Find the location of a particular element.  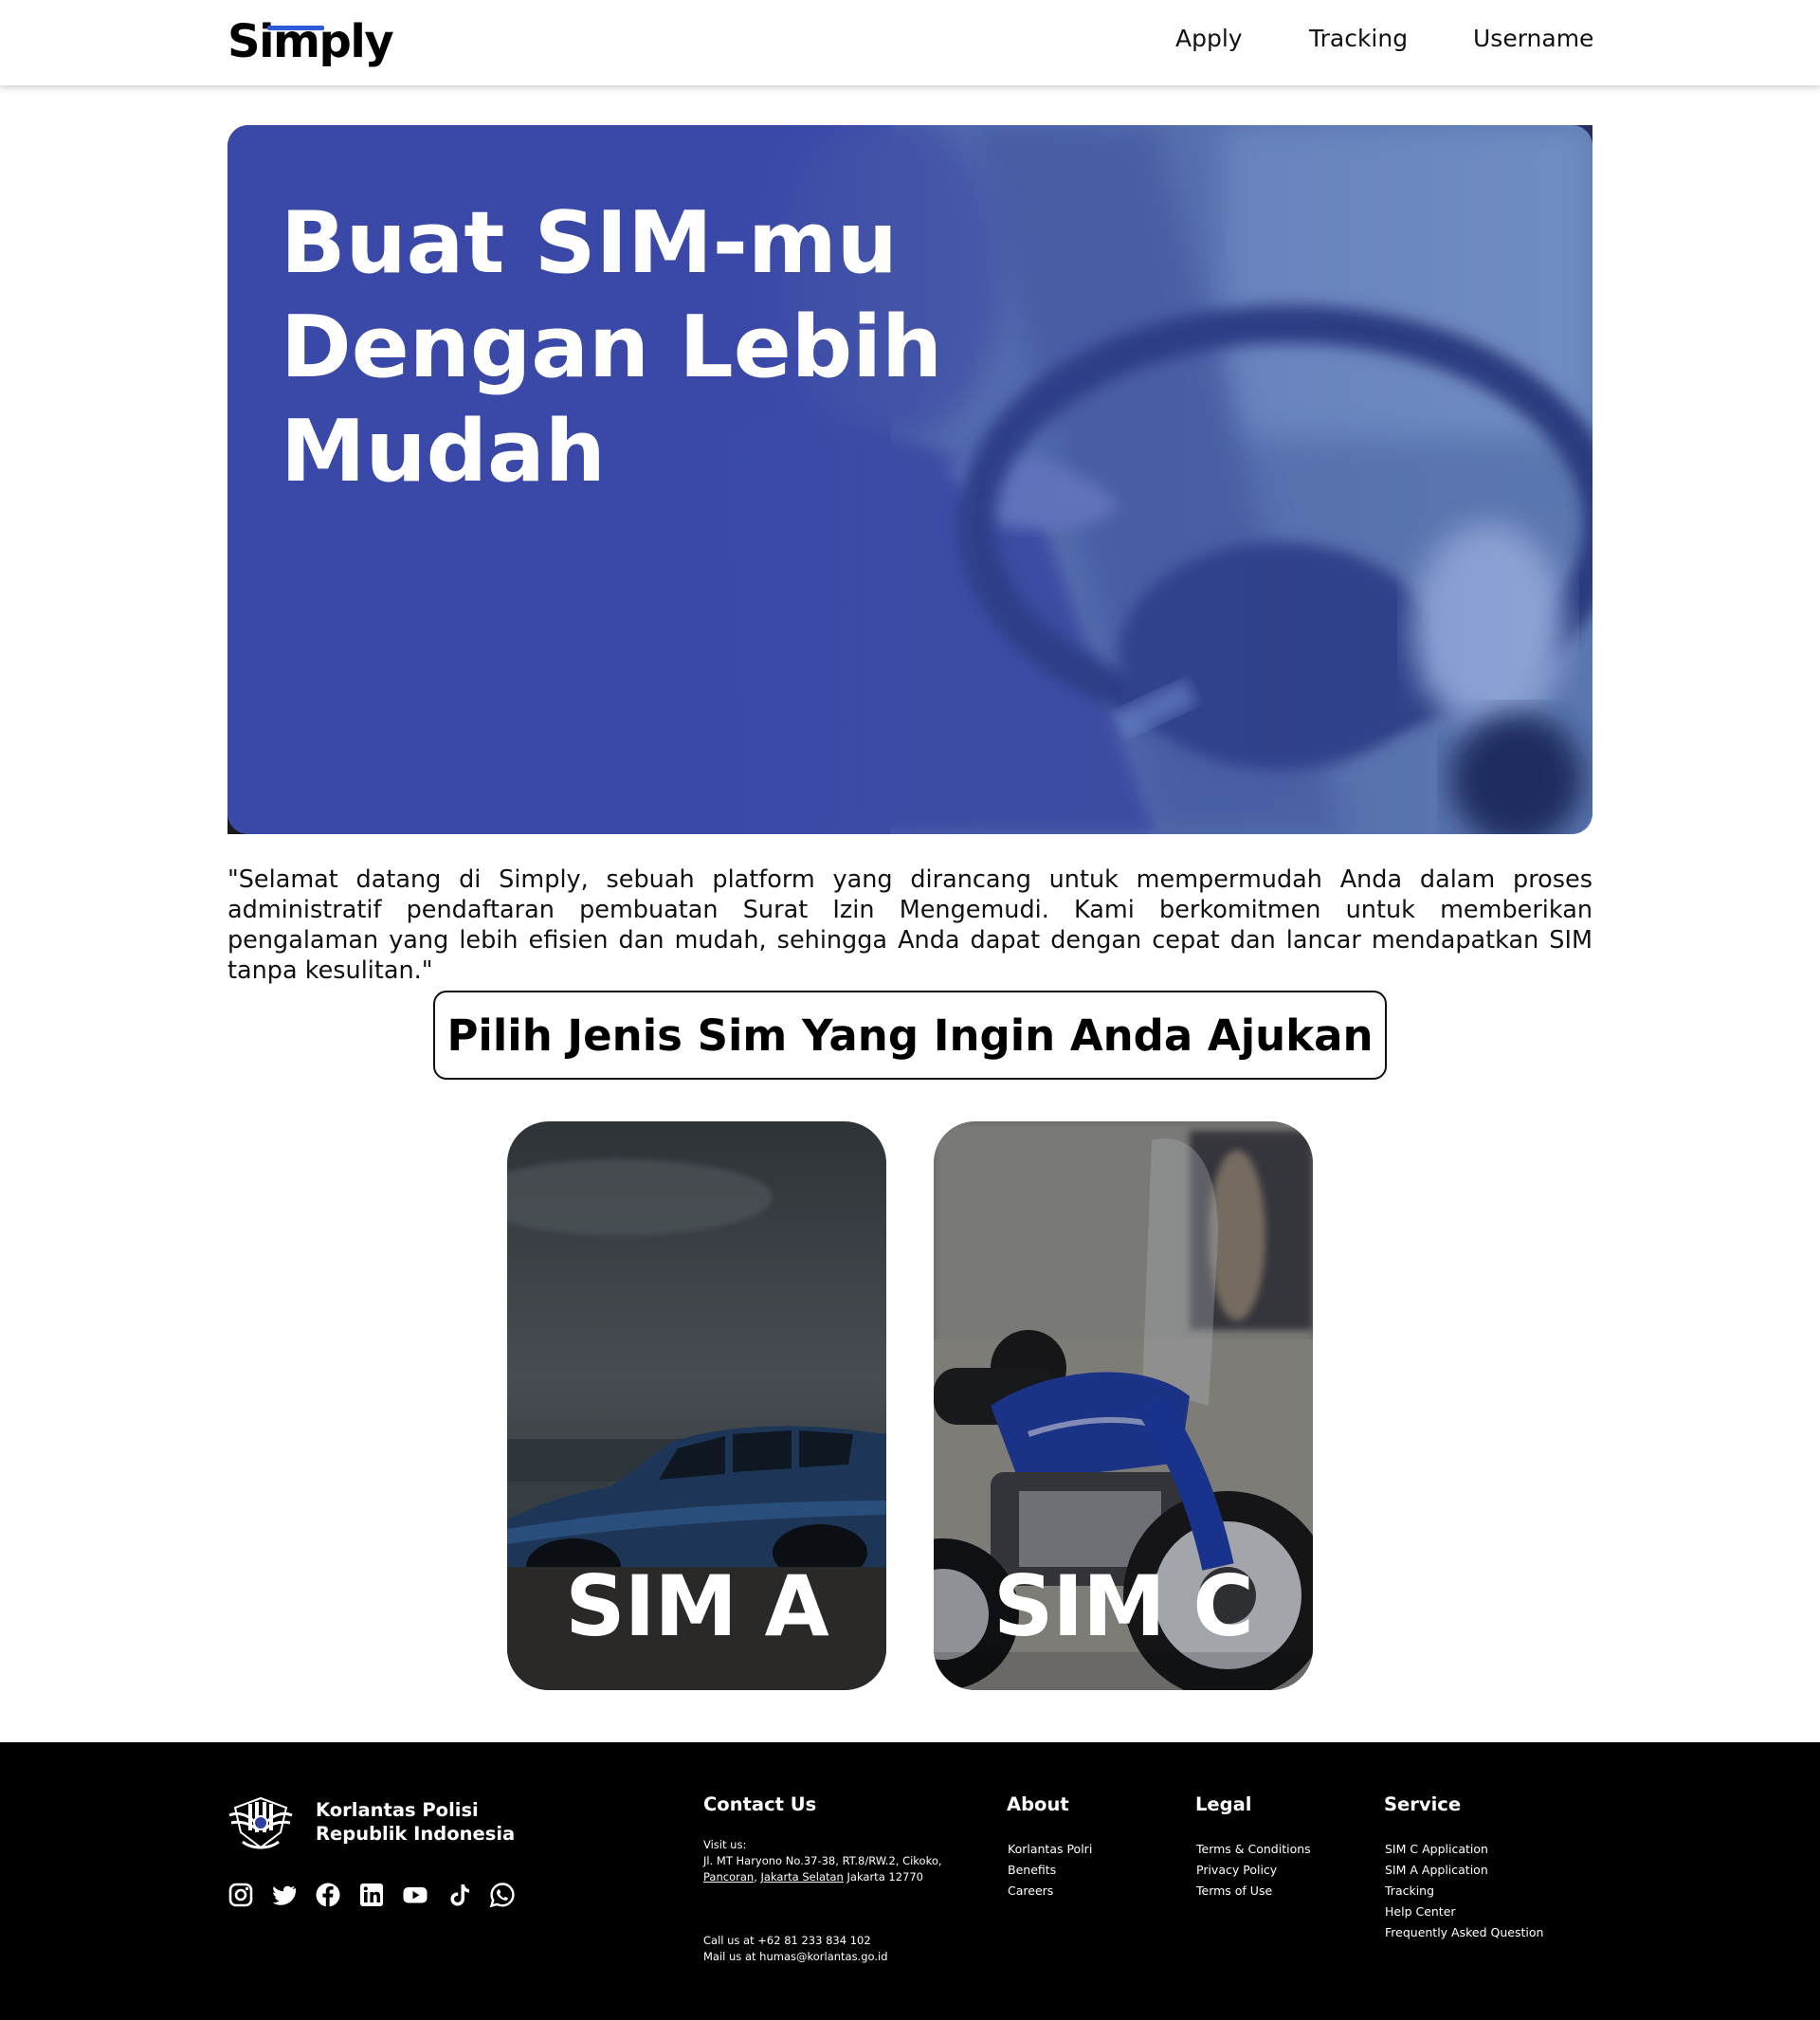

legal-title: Legal is located at coordinates (1223, 1804).